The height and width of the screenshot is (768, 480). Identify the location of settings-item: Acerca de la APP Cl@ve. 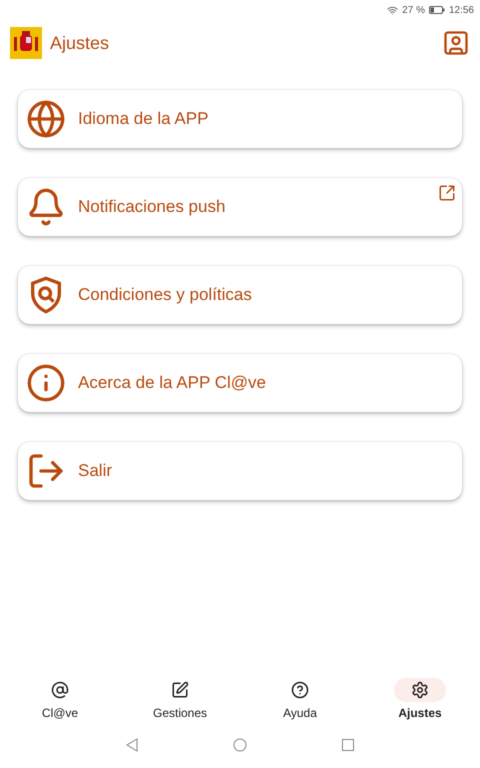
(240, 383).